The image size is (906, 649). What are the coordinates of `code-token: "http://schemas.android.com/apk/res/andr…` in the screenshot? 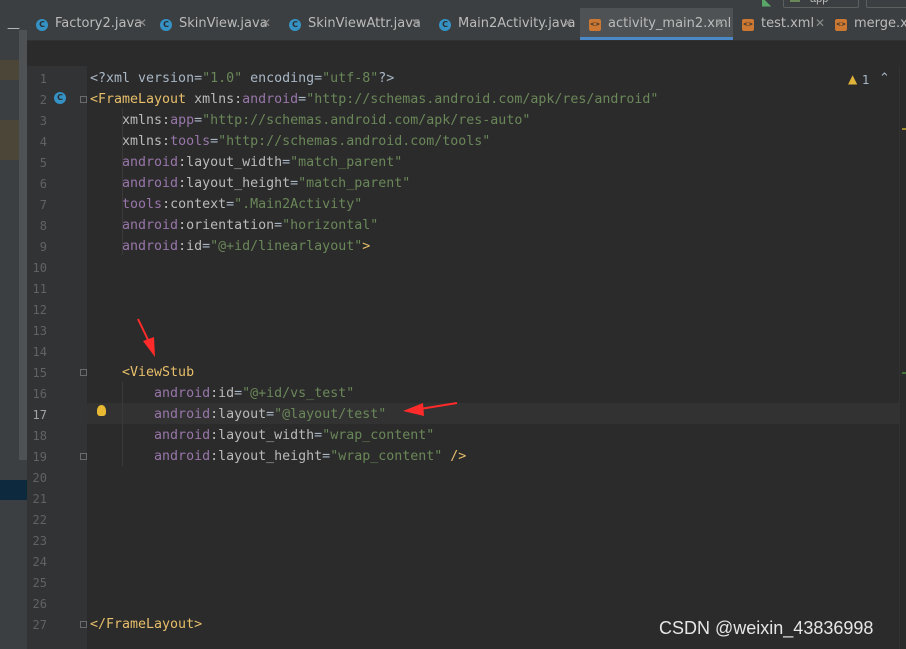 It's located at (482, 99).